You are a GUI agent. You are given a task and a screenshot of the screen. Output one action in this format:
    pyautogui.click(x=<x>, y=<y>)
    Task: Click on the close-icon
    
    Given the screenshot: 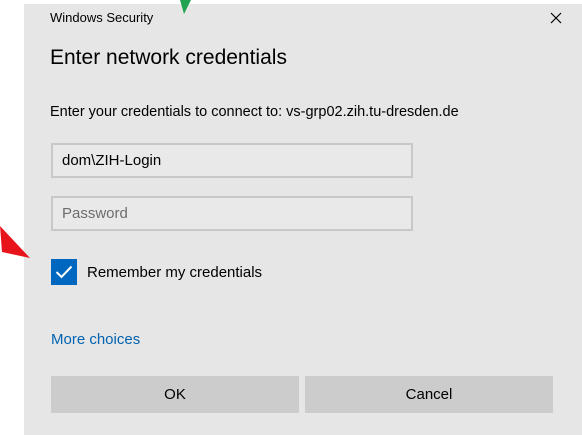 What is the action you would take?
    pyautogui.click(x=556, y=18)
    